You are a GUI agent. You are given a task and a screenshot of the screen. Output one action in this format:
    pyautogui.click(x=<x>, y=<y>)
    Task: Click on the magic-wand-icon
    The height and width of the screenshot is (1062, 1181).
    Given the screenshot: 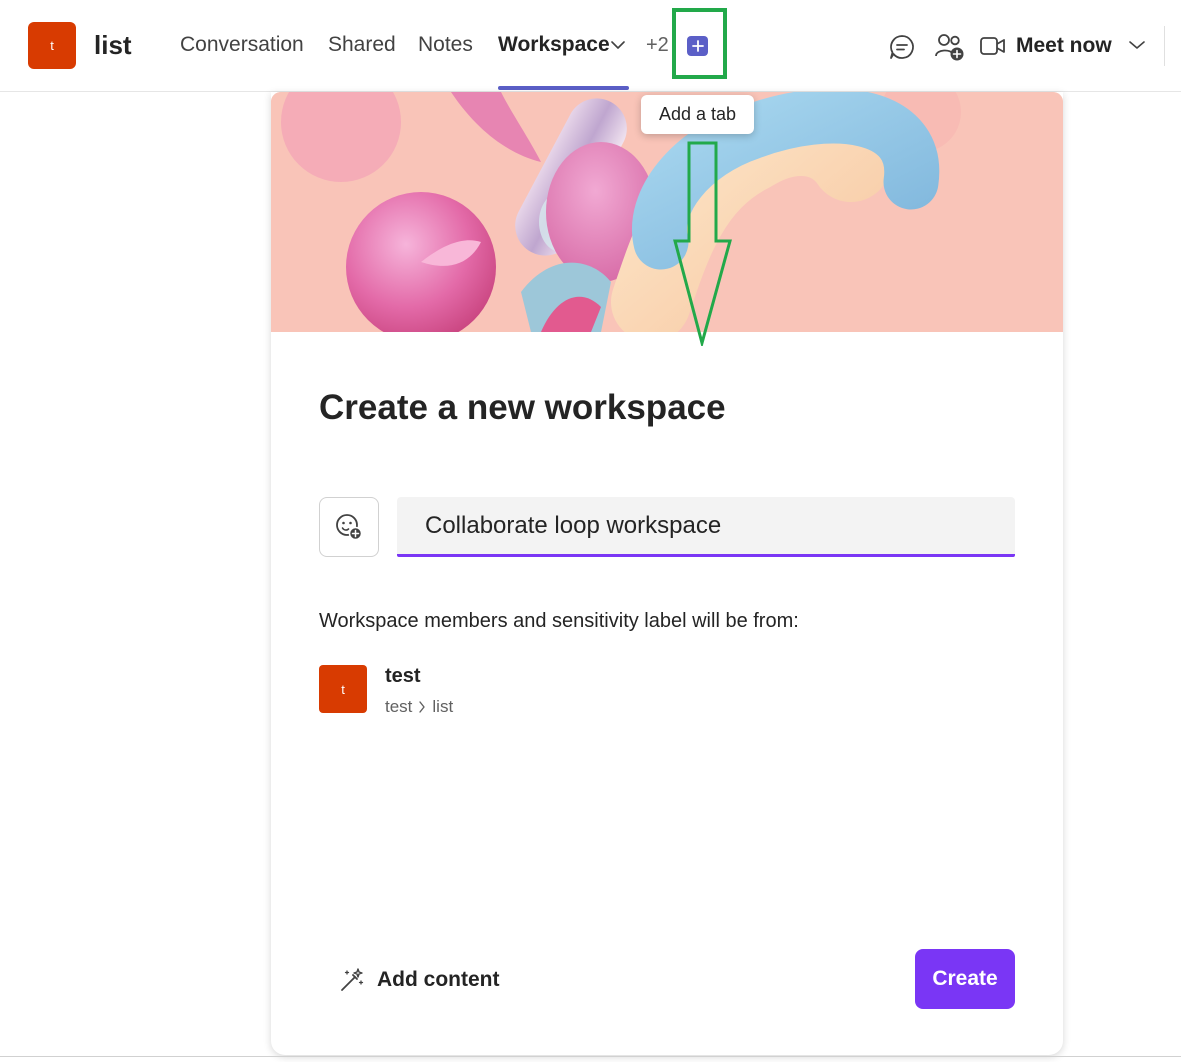 What is the action you would take?
    pyautogui.click(x=352, y=979)
    